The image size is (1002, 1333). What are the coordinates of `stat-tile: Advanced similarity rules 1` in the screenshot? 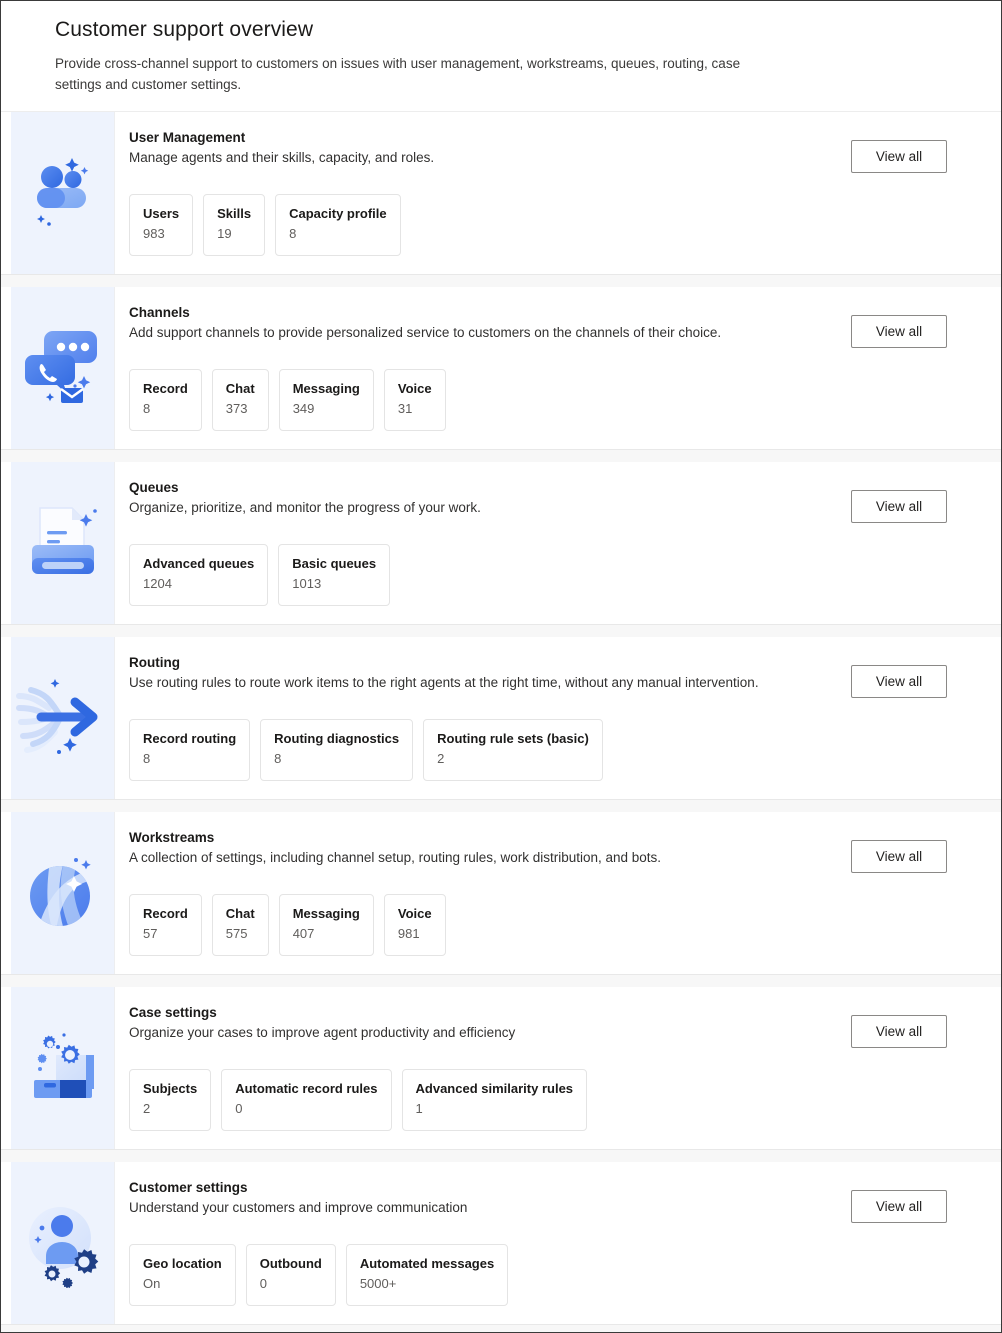 It's located at (494, 1100).